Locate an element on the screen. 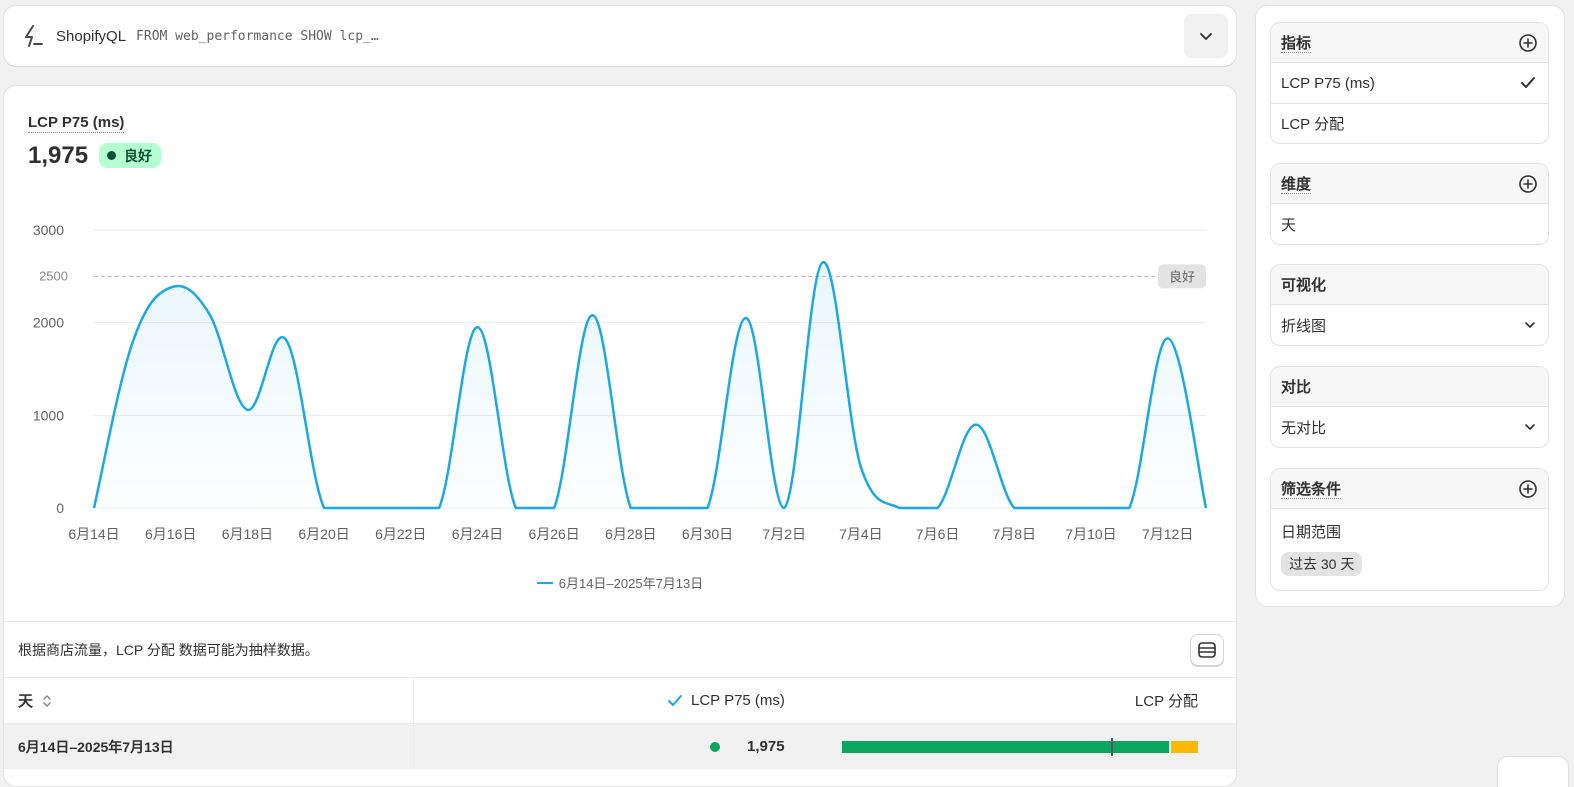  x-tick-label: 7月10日 is located at coordinates (1090, 534).